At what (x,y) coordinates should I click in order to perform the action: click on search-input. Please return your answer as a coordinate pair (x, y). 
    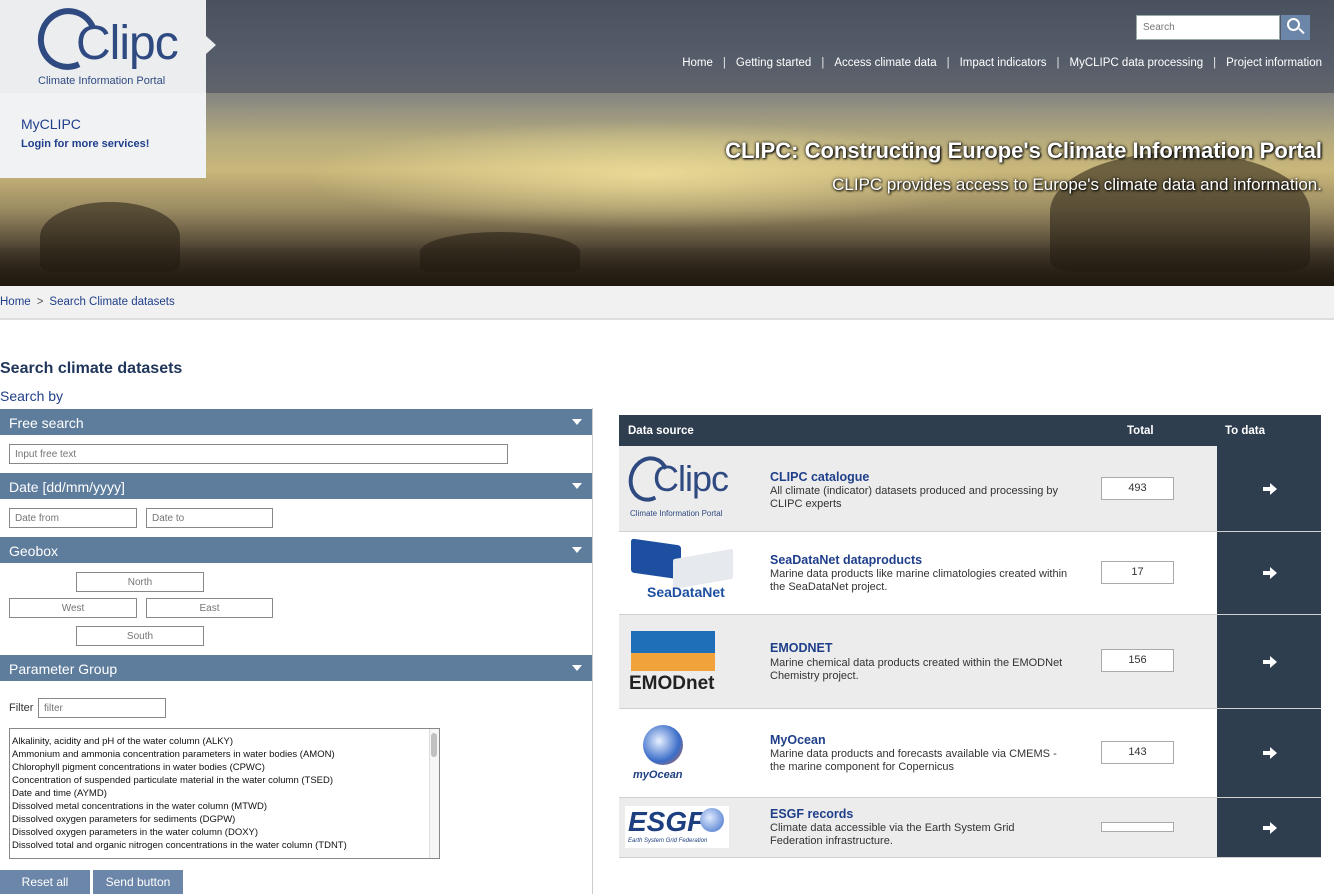
    Looking at the image, I should click on (1208, 27).